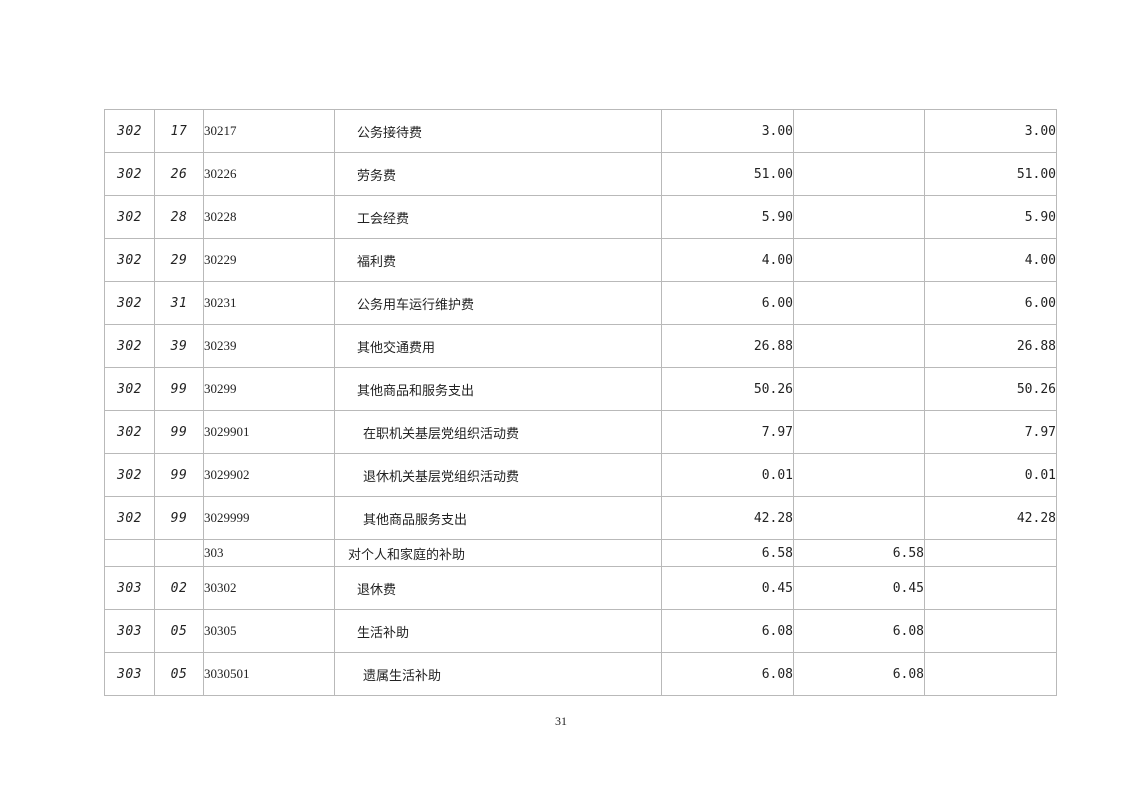 This screenshot has height=793, width=1122. I want to click on project-amount-cell: 50.26, so click(990, 389).